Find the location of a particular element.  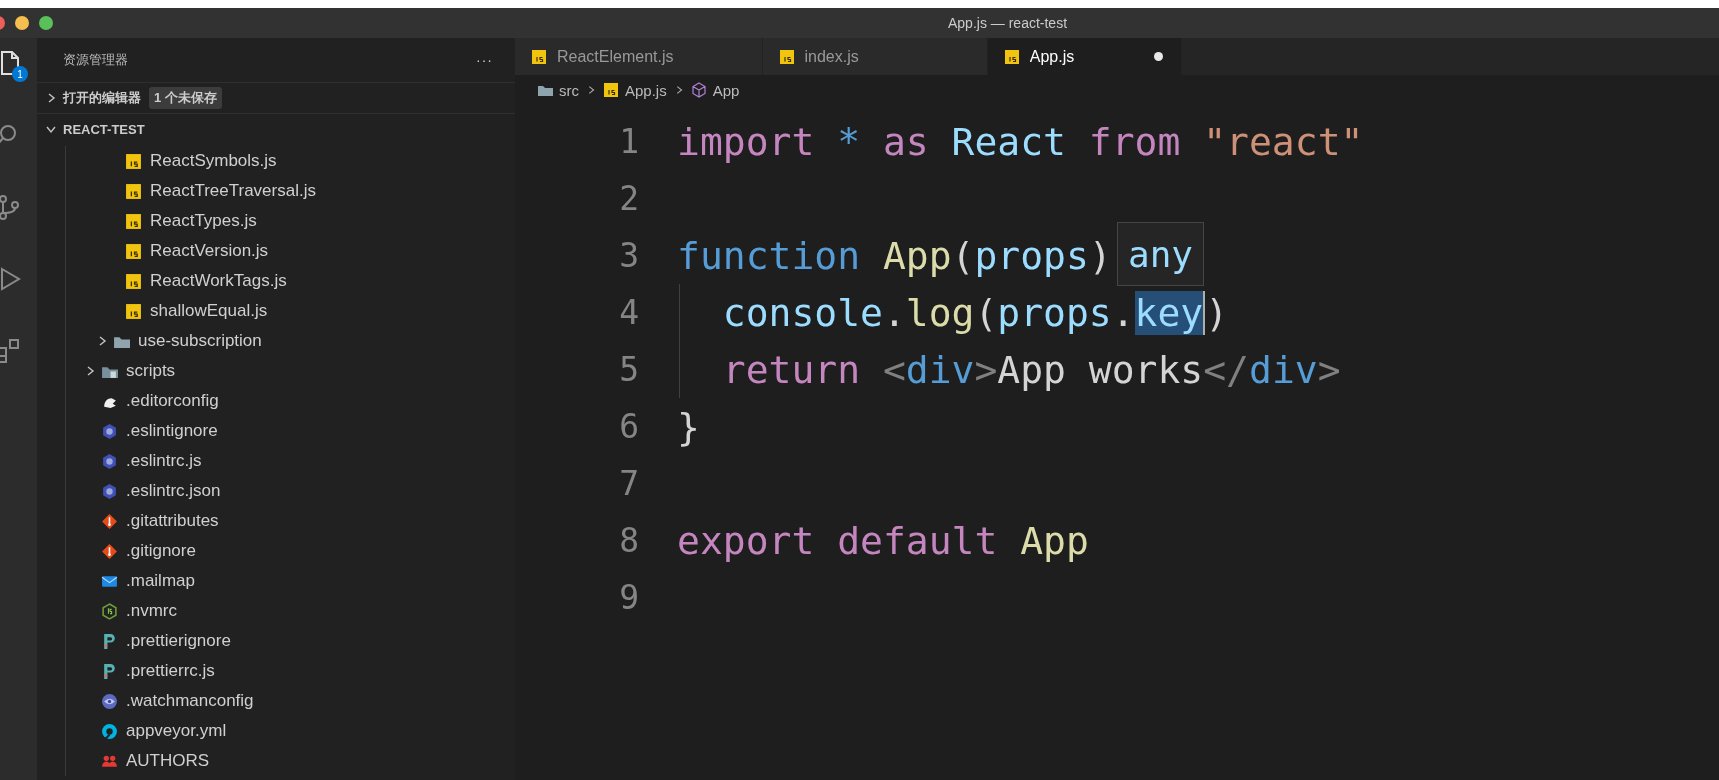

count-badge: 1 is located at coordinates (20, 74).